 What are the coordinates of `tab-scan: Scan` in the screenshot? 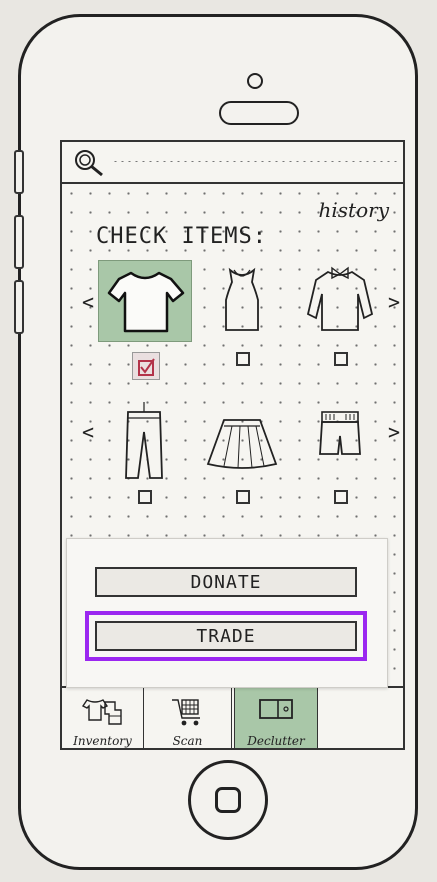 It's located at (188, 718).